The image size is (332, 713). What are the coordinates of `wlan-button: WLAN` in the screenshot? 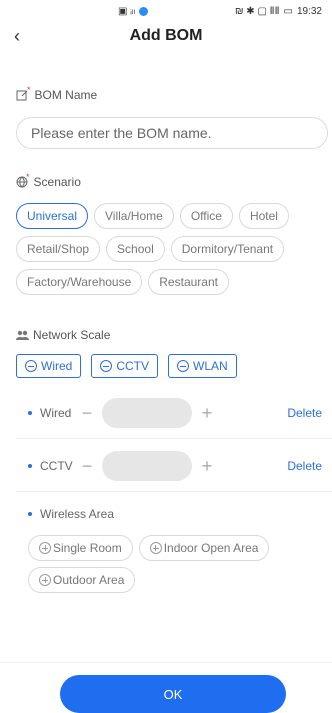 It's located at (202, 366).